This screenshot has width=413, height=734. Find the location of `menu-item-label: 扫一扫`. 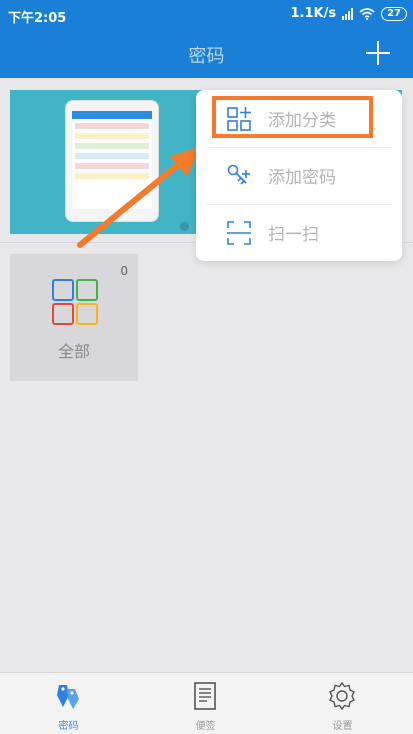

menu-item-label: 扫一扫 is located at coordinates (293, 235).